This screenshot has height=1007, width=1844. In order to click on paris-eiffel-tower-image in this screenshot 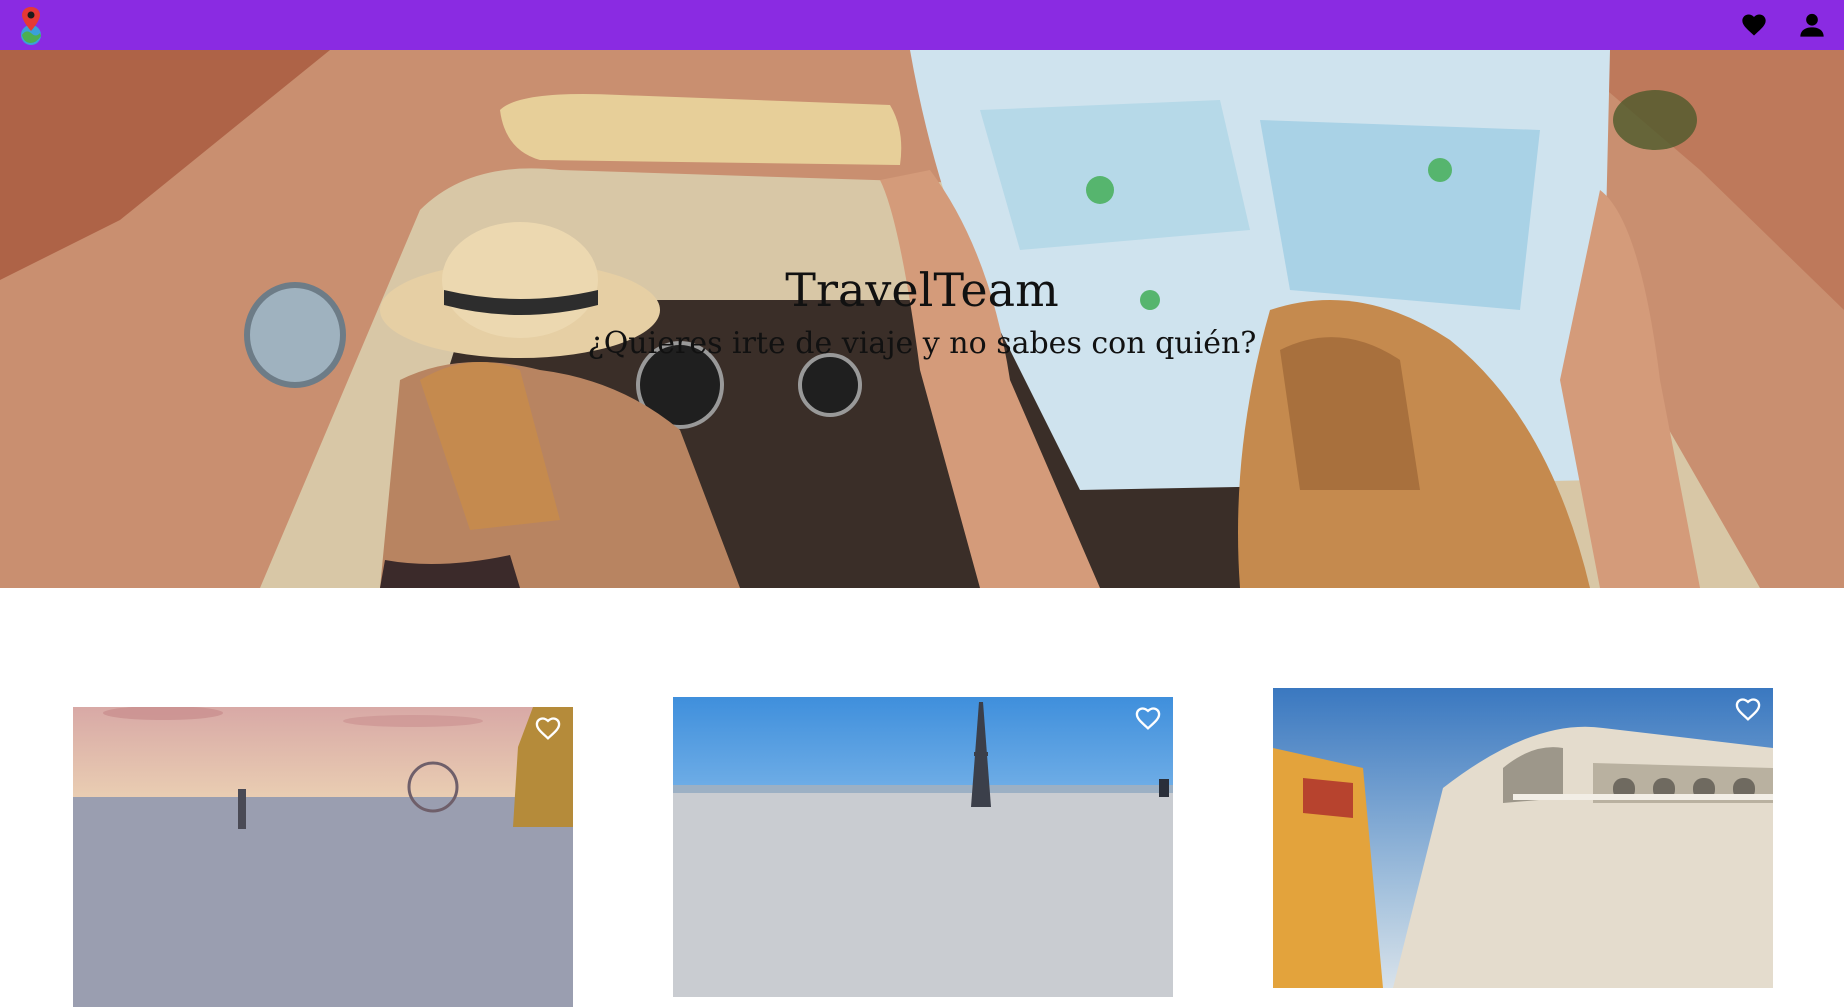, I will do `click(923, 847)`.